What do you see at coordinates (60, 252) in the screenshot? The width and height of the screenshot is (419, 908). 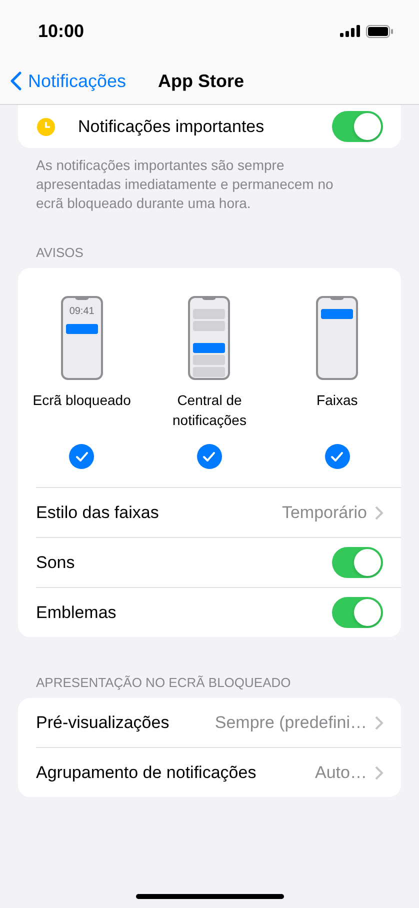 I see `section-header: AVISOS` at bounding box center [60, 252].